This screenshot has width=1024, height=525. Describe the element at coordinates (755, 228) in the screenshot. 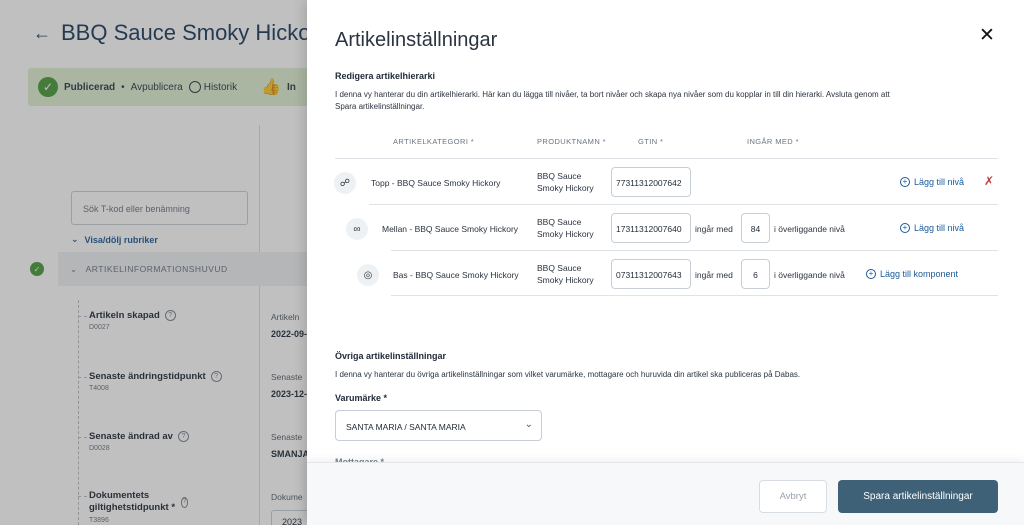

I see `quantity-input: 84` at that location.